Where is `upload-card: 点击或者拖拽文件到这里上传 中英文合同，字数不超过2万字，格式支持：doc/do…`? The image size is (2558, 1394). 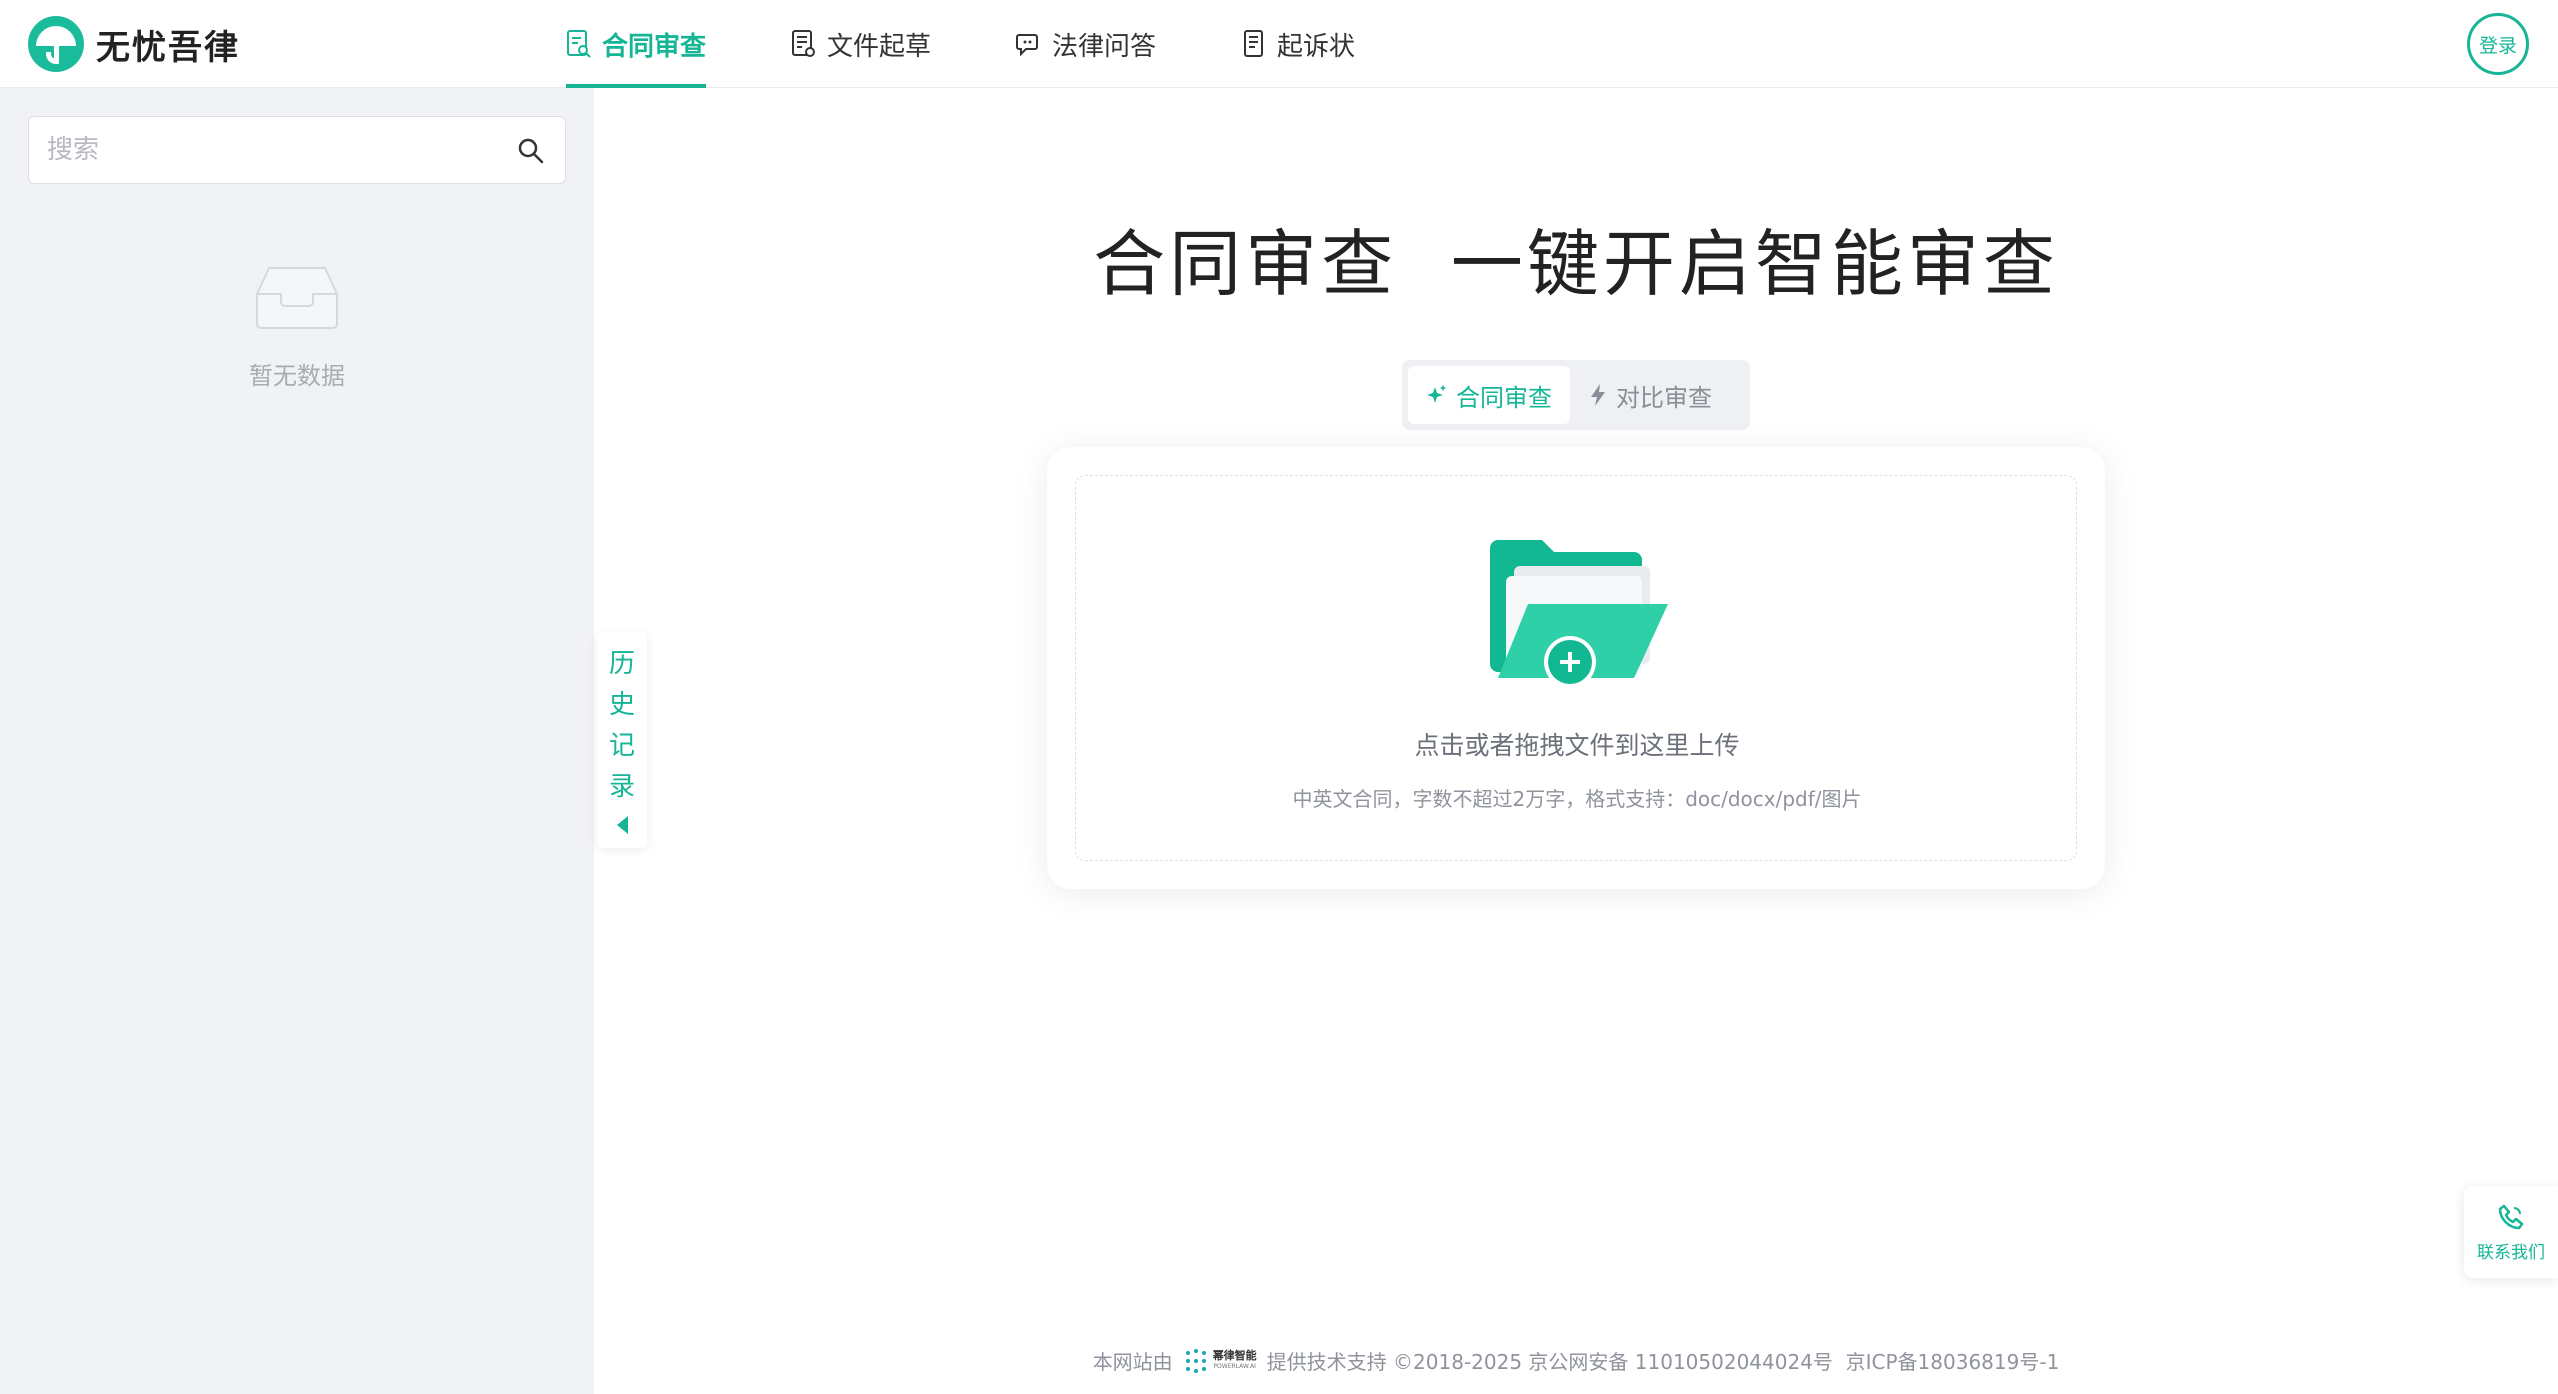
upload-card: 点击或者拖拽文件到这里上传 中英文合同，字数不超过2万字，格式支持：doc/do… is located at coordinates (1576, 668).